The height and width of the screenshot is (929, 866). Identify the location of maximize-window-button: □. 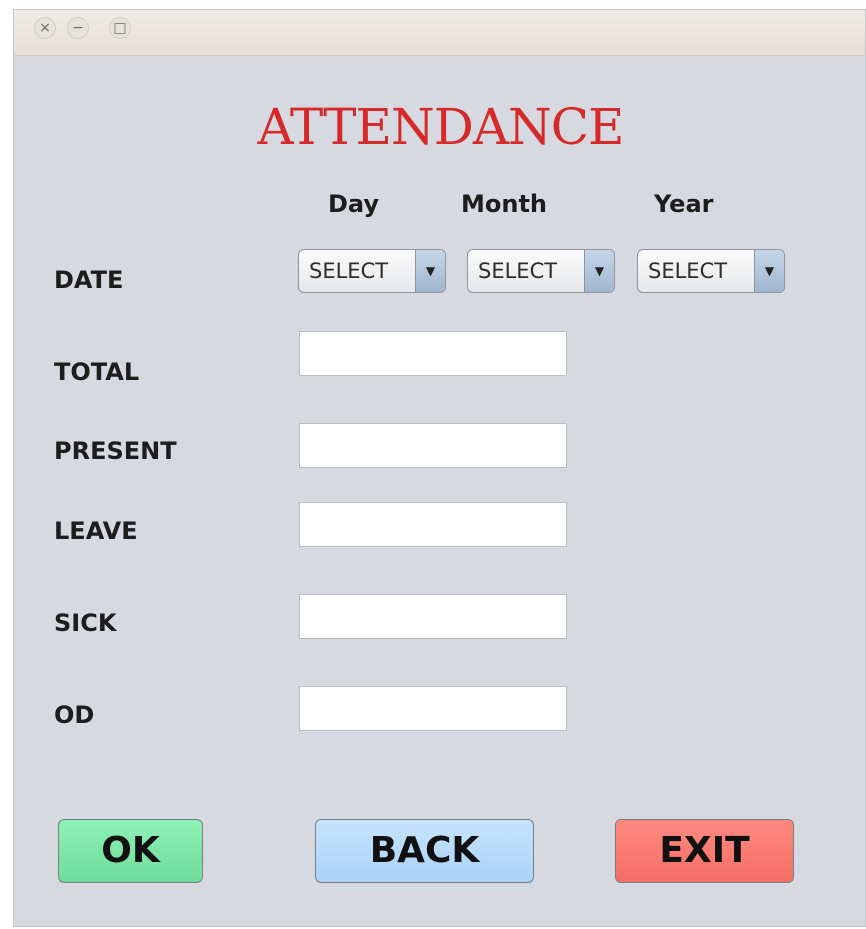
(120, 28).